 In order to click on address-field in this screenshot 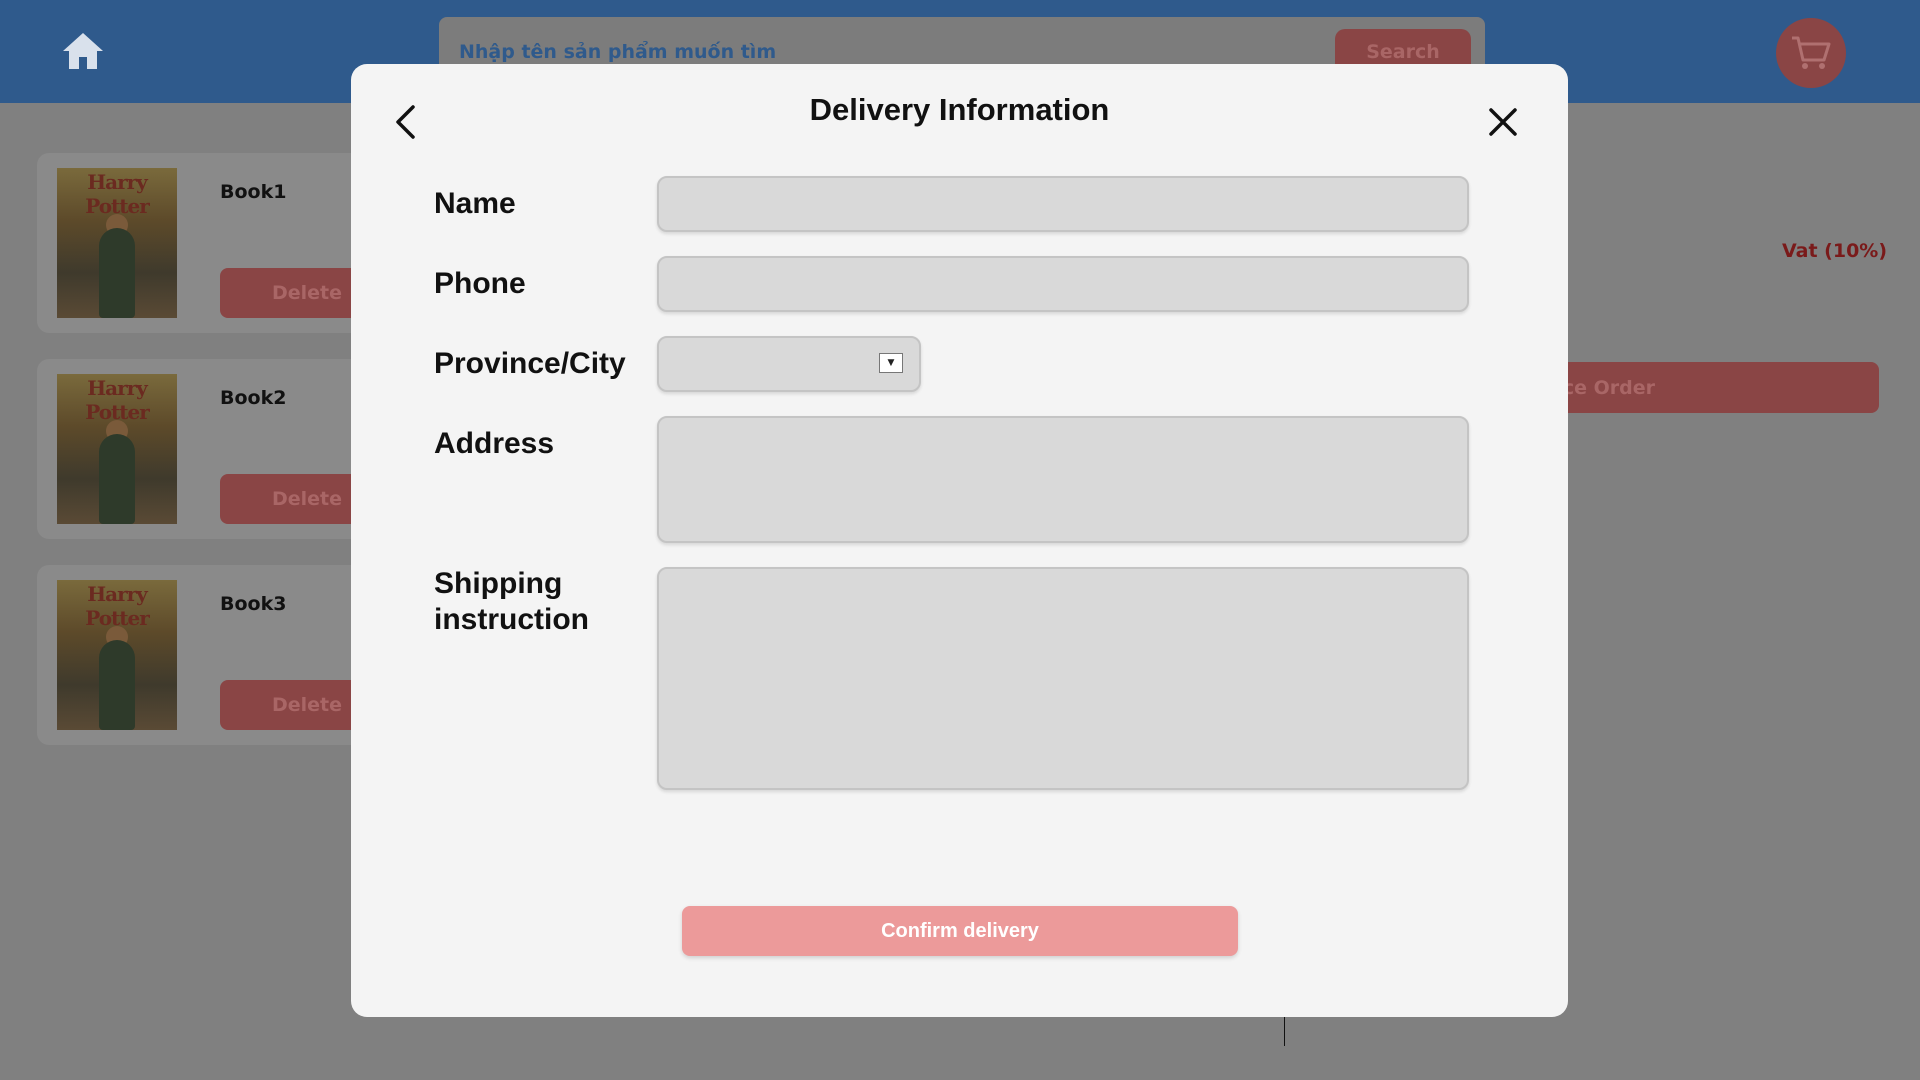, I will do `click(1063, 479)`.